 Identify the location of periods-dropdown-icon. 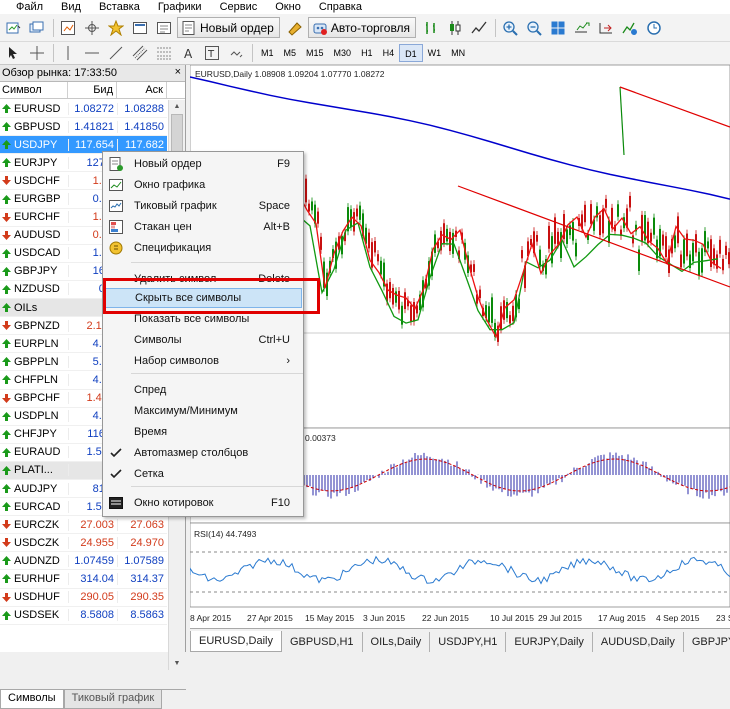
(654, 28).